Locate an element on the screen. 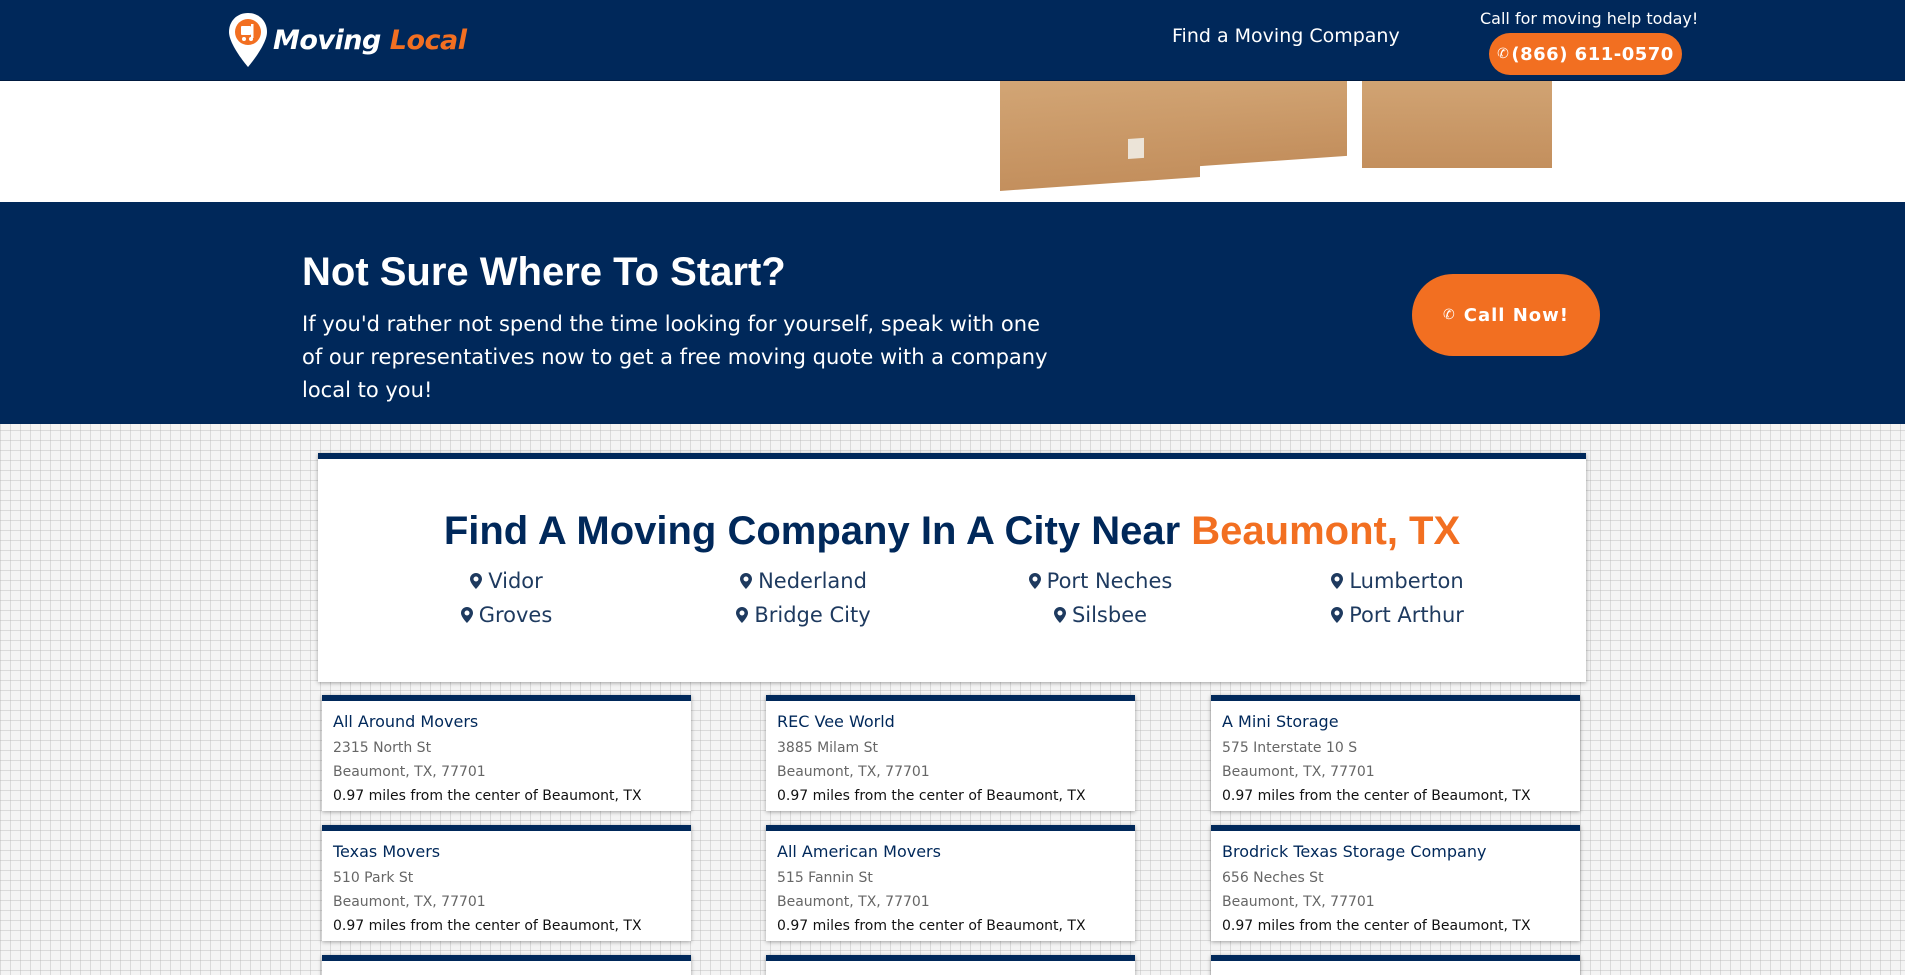 The width and height of the screenshot is (1905, 975). logo-word-local: Local is located at coordinates (428, 40).